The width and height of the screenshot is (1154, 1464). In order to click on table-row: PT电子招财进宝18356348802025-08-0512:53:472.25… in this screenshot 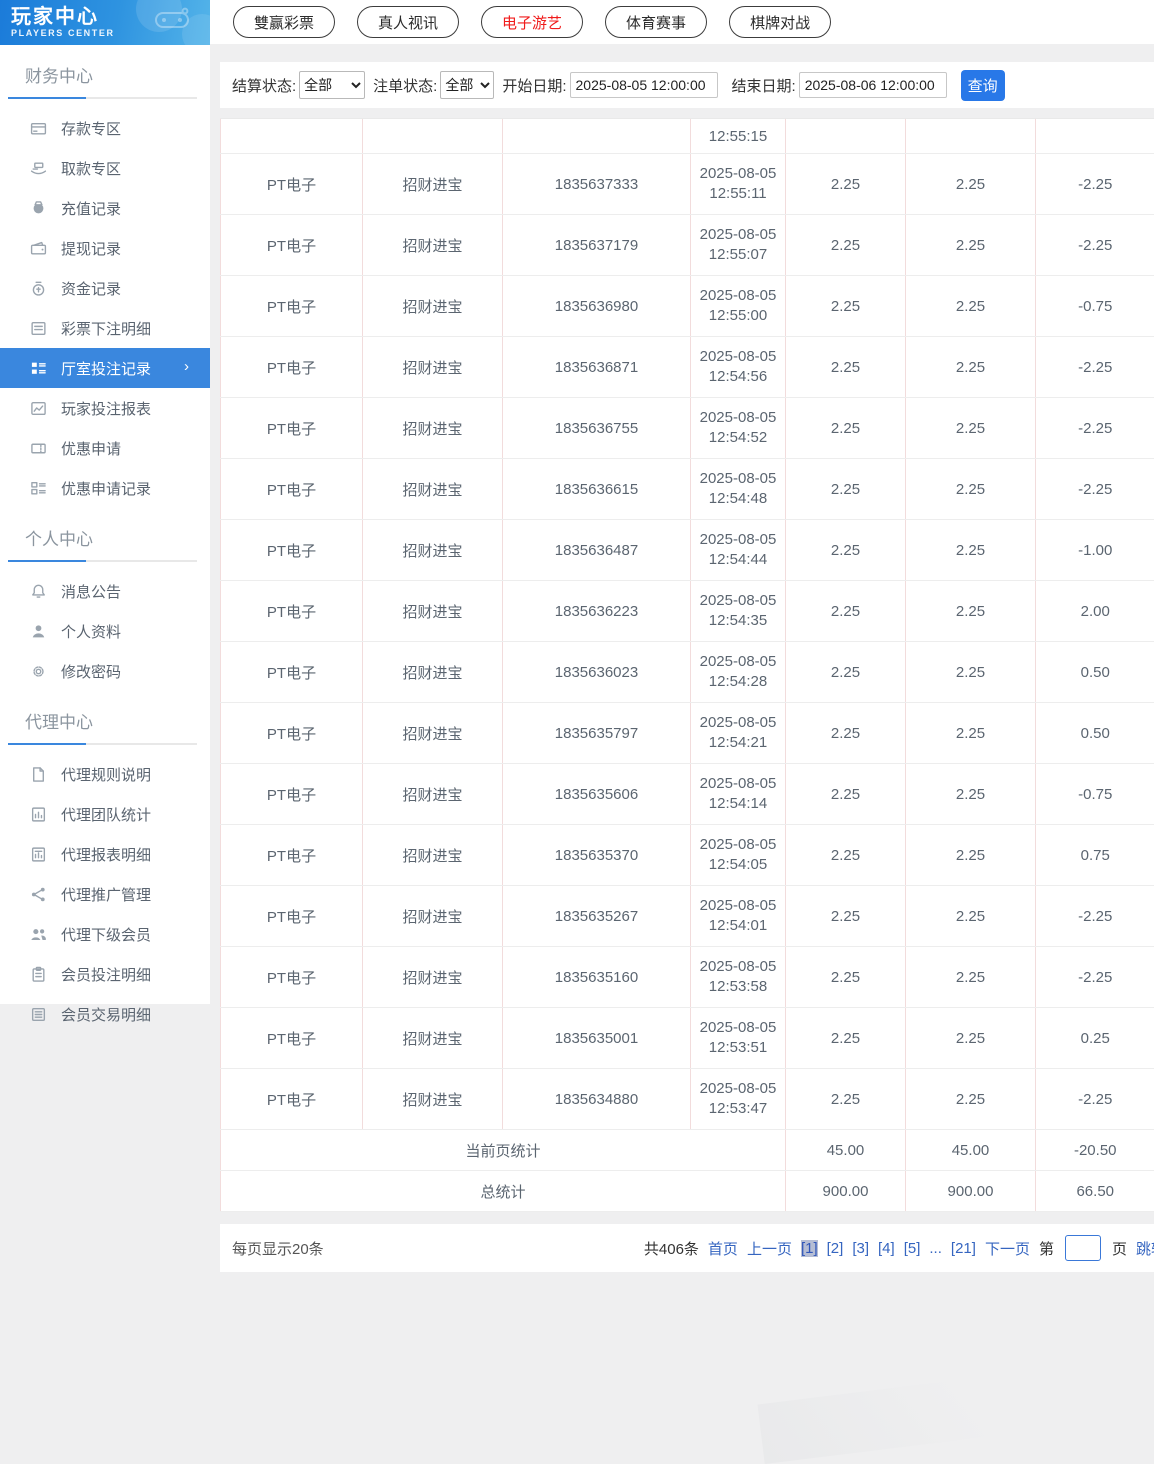, I will do `click(687, 1099)`.